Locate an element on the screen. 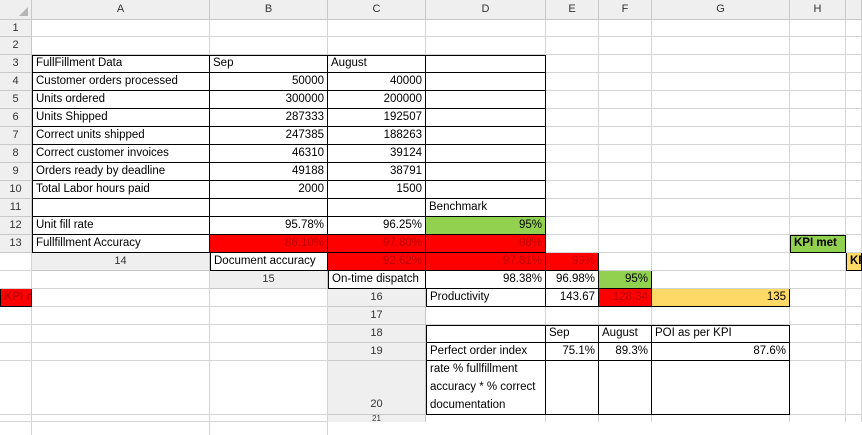 Image resolution: width=862 pixels, height=435 pixels. cell-a3: FullFillment Data is located at coordinates (121, 64).